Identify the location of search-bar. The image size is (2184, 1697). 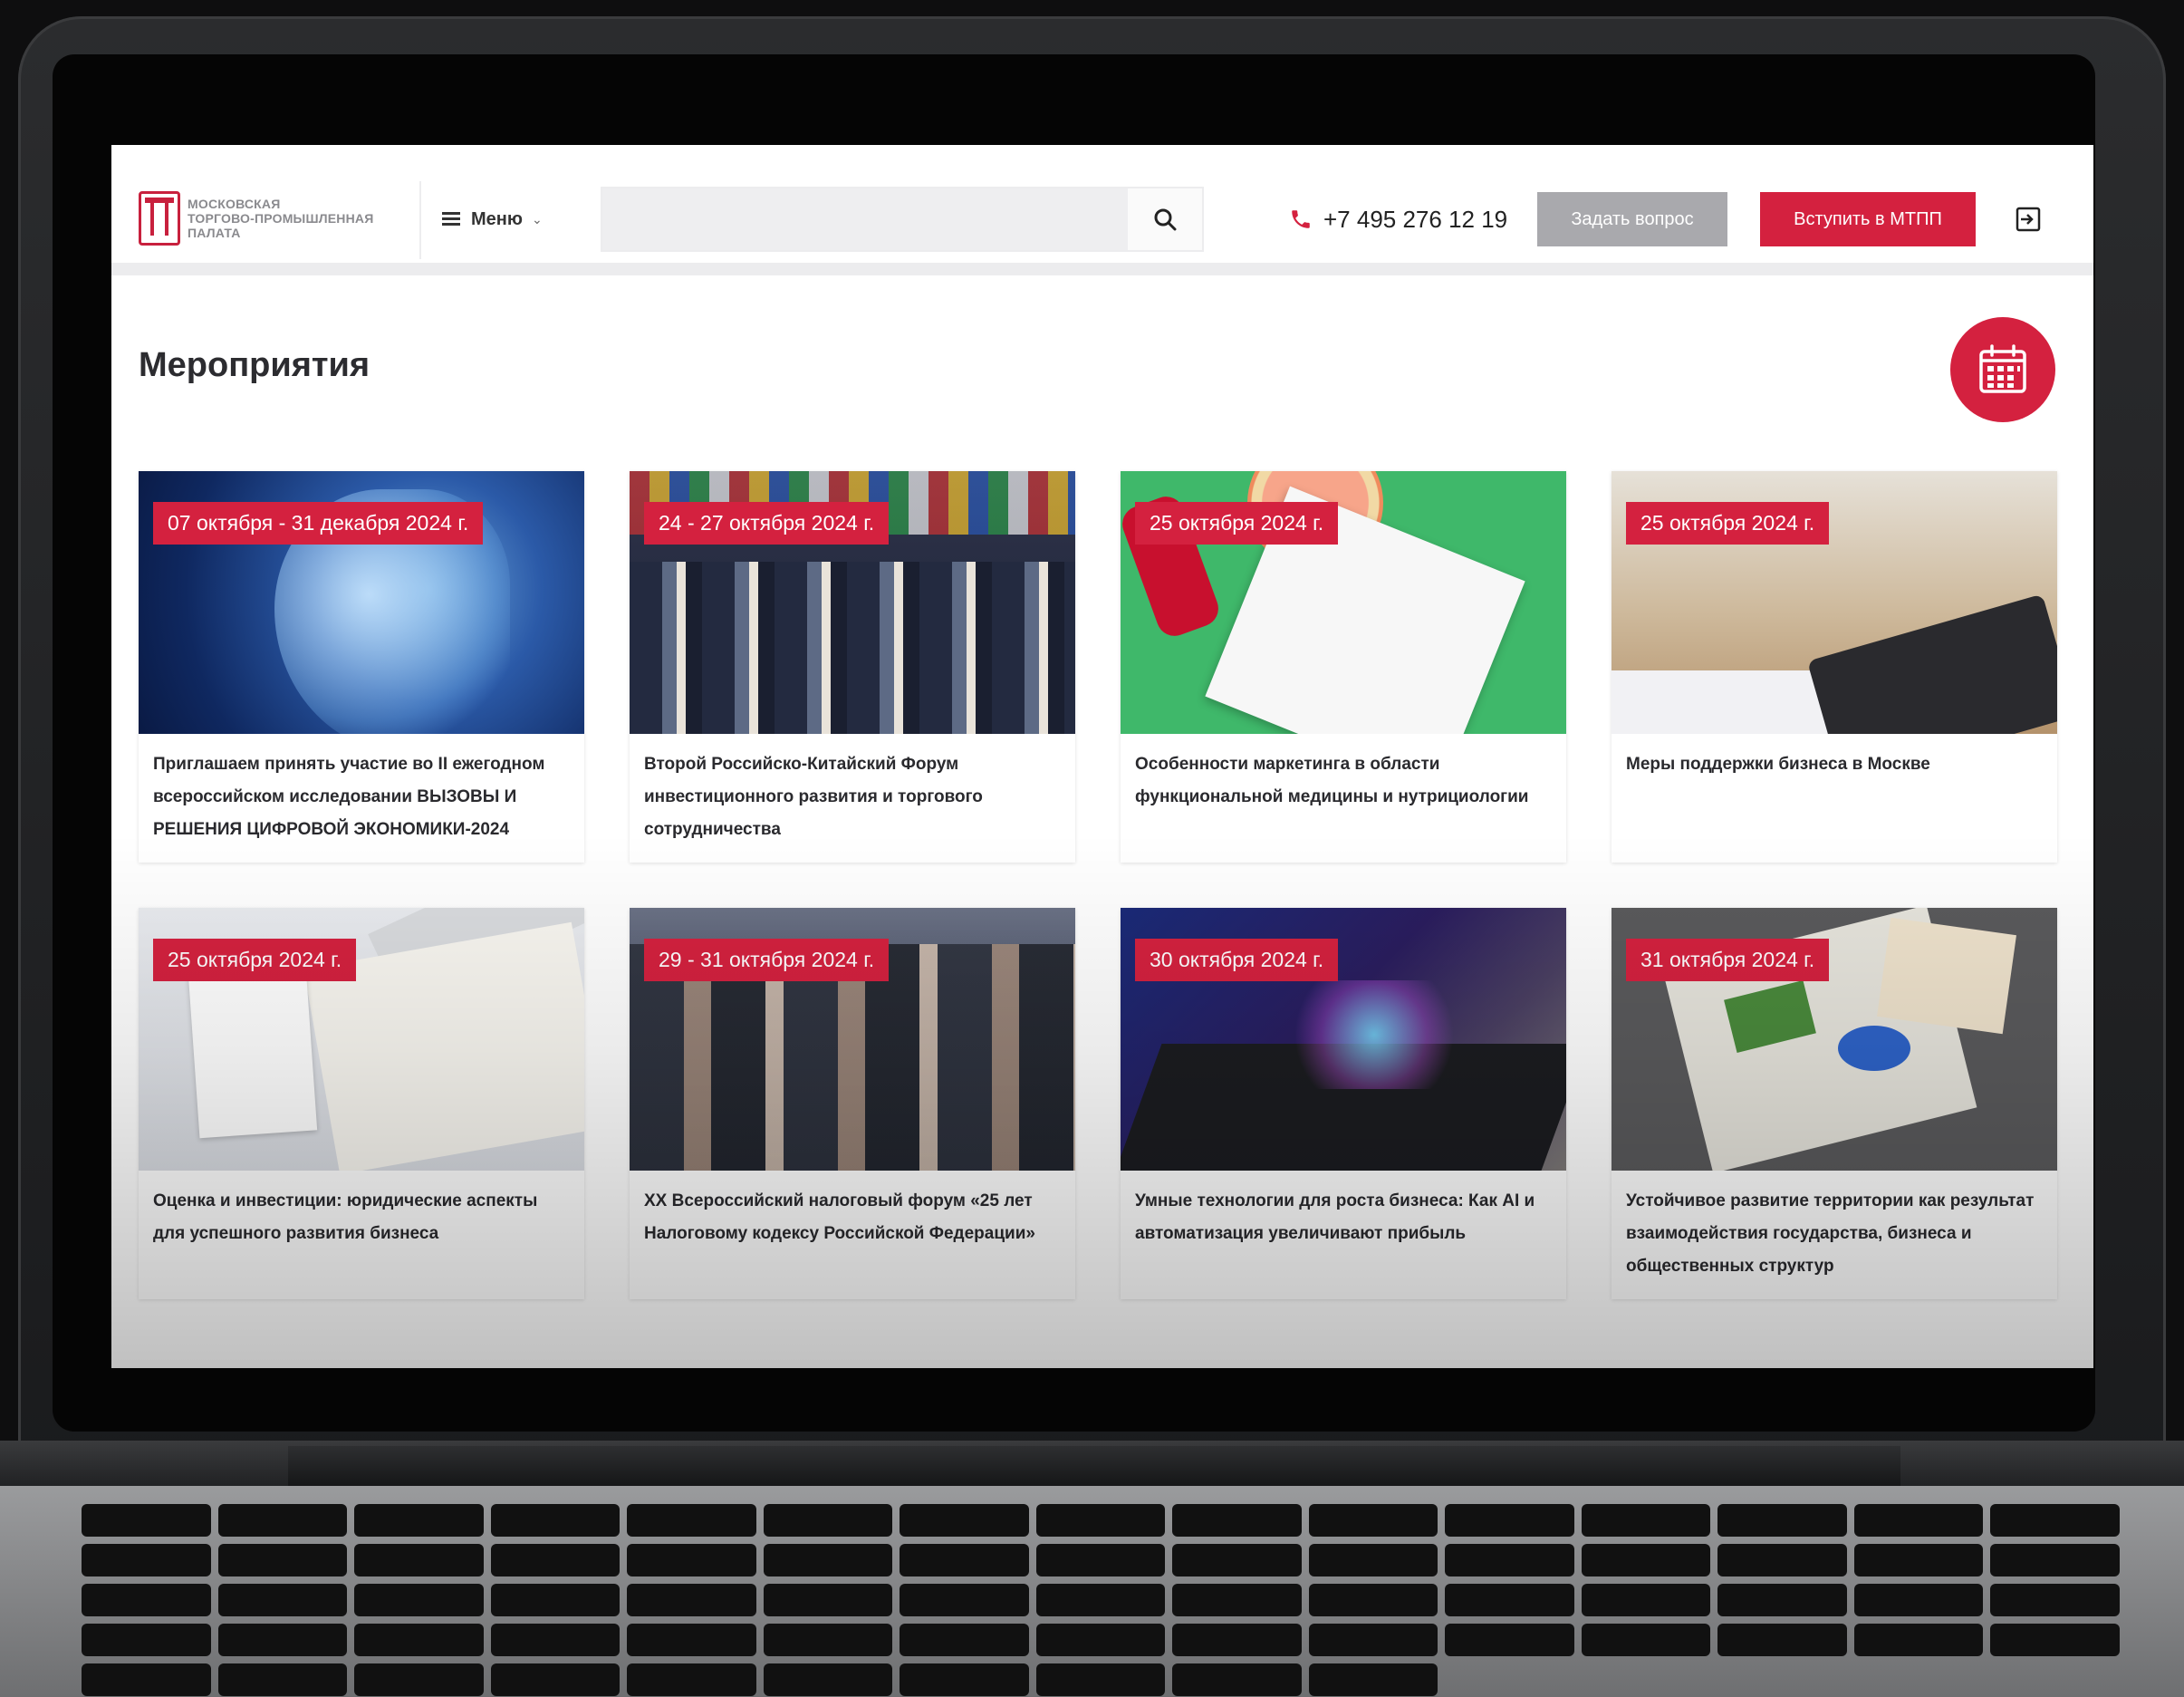
(902, 219).